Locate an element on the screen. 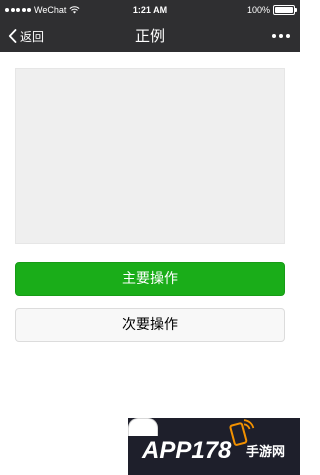 The image size is (320, 475). page-title: 正例 is located at coordinates (149, 36).